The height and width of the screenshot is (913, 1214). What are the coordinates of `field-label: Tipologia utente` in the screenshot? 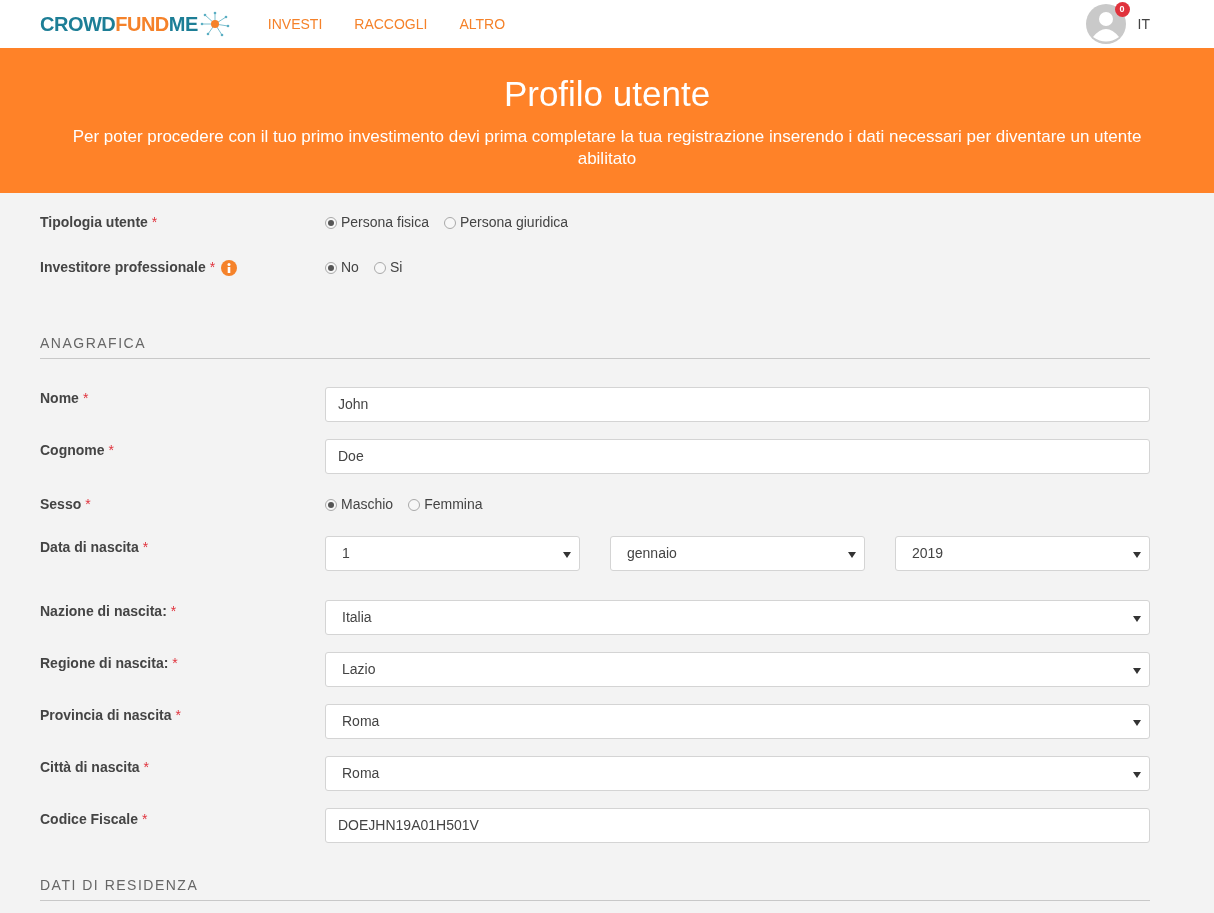 It's located at (94, 222).